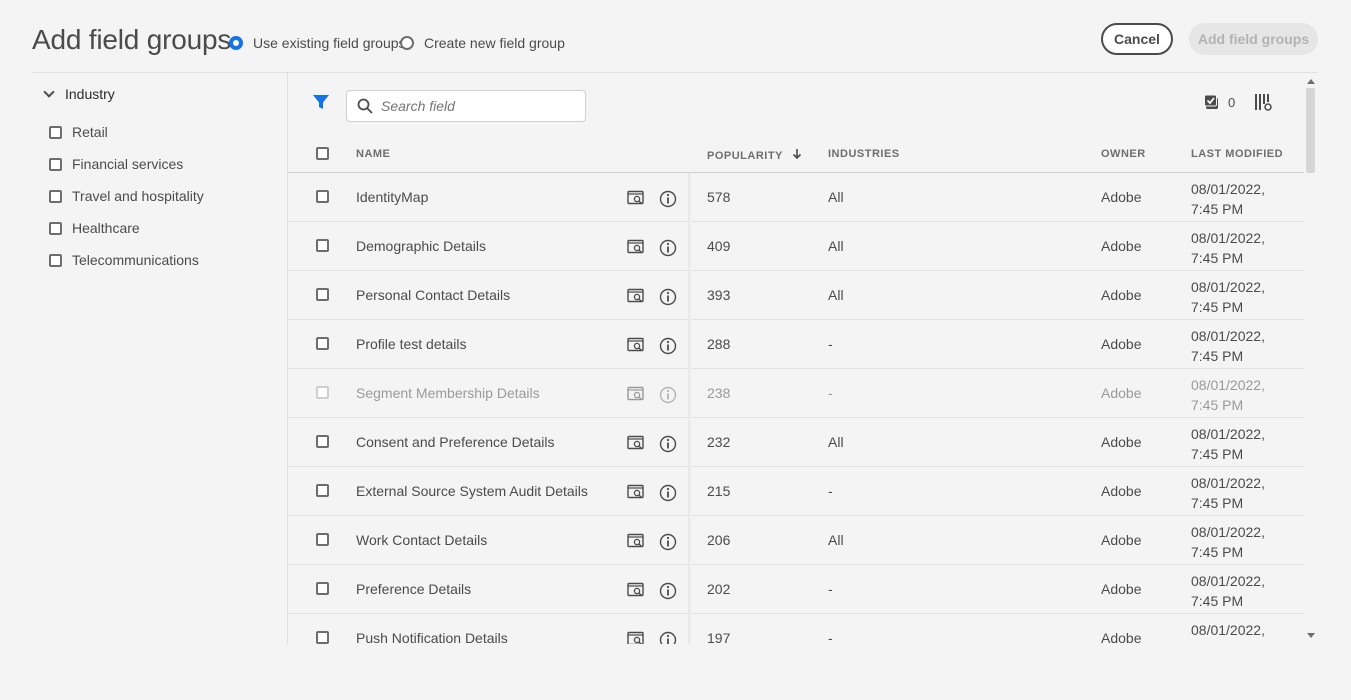  What do you see at coordinates (433, 295) in the screenshot?
I see `row-name: Personal Contact Details` at bounding box center [433, 295].